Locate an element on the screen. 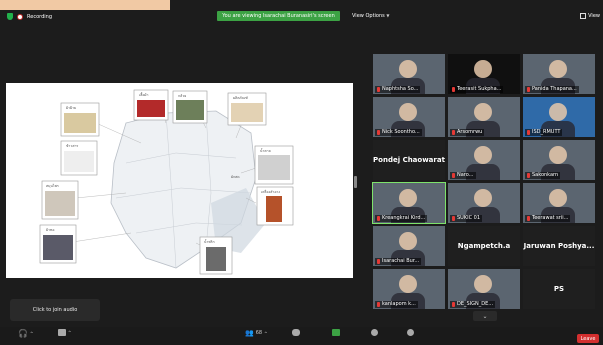 The width and height of the screenshot is (603, 345). participant-tile: Arsomrwu is located at coordinates (484, 117).